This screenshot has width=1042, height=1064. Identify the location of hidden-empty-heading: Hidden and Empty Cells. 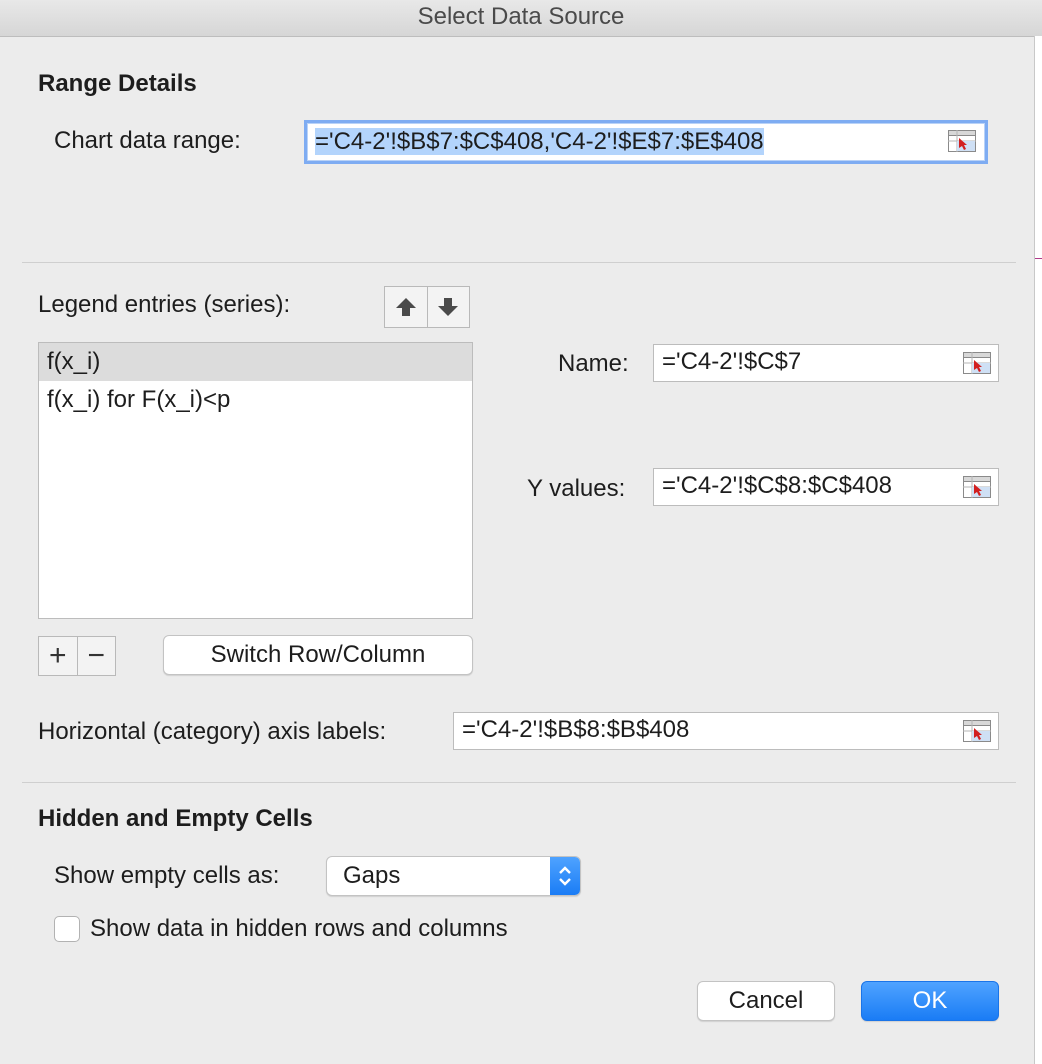
(175, 818).